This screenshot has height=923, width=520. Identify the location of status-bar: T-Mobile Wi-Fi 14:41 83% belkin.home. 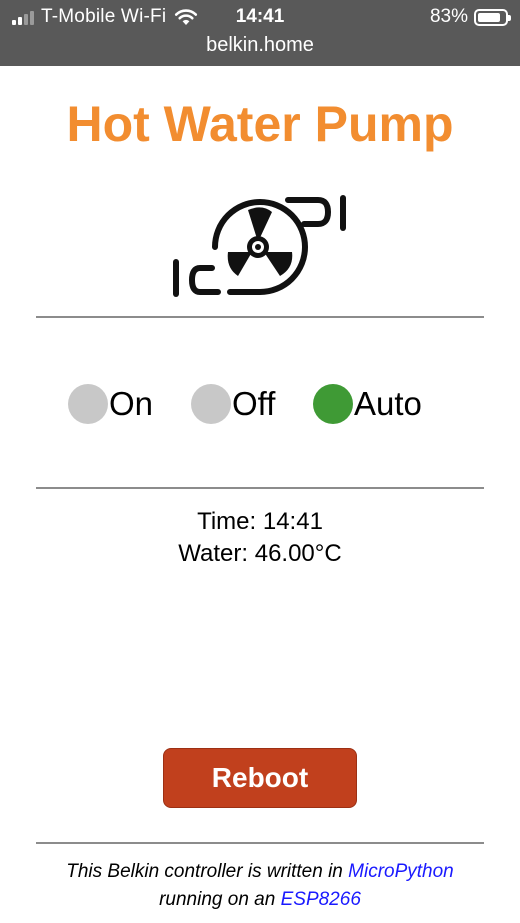
(260, 33).